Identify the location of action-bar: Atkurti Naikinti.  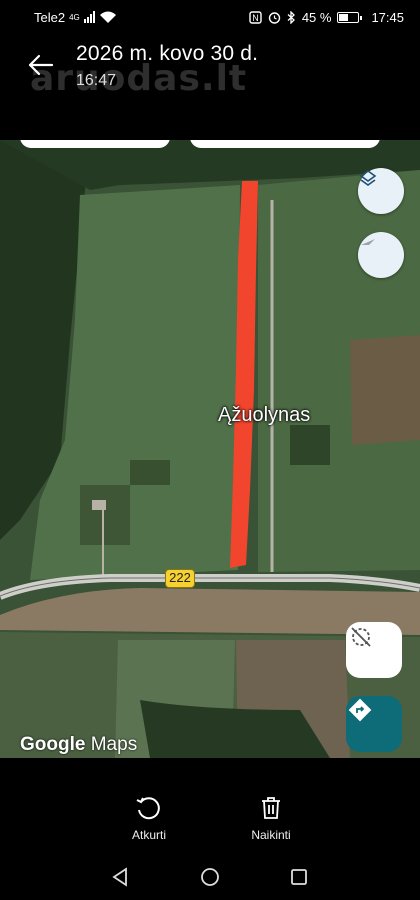
(210, 820).